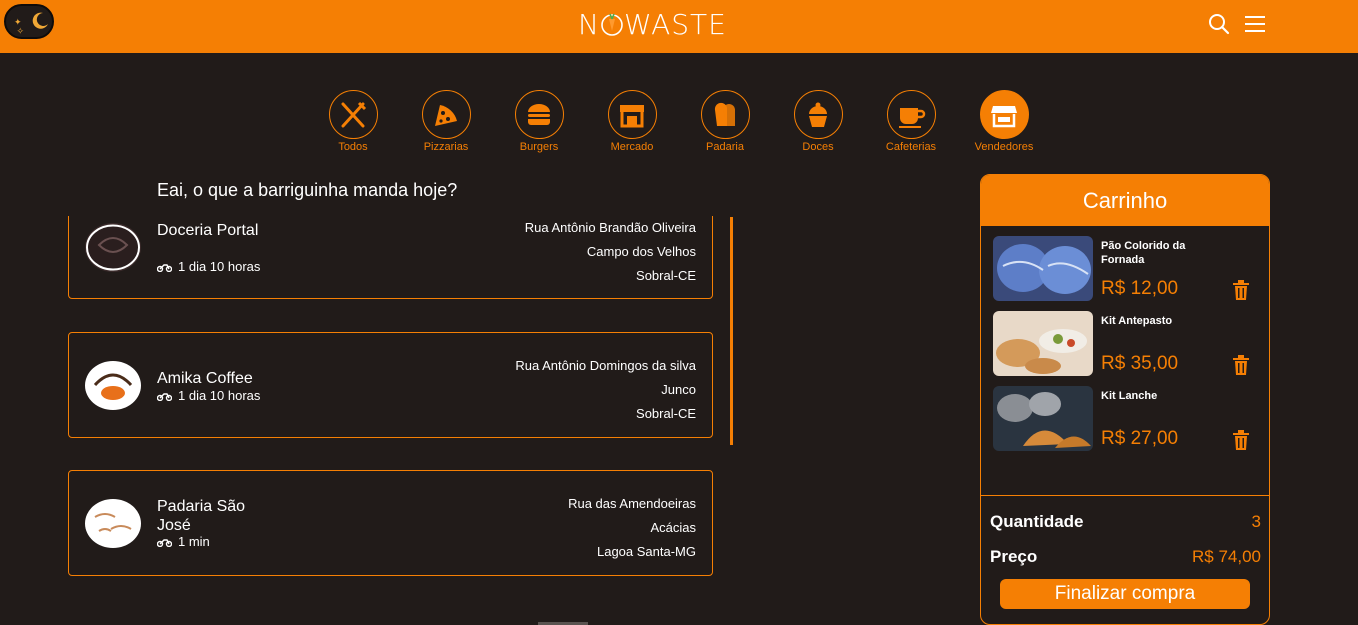 Image resolution: width=1358 pixels, height=625 pixels. Describe the element at coordinates (539, 114) in the screenshot. I see `burger-icon` at that location.